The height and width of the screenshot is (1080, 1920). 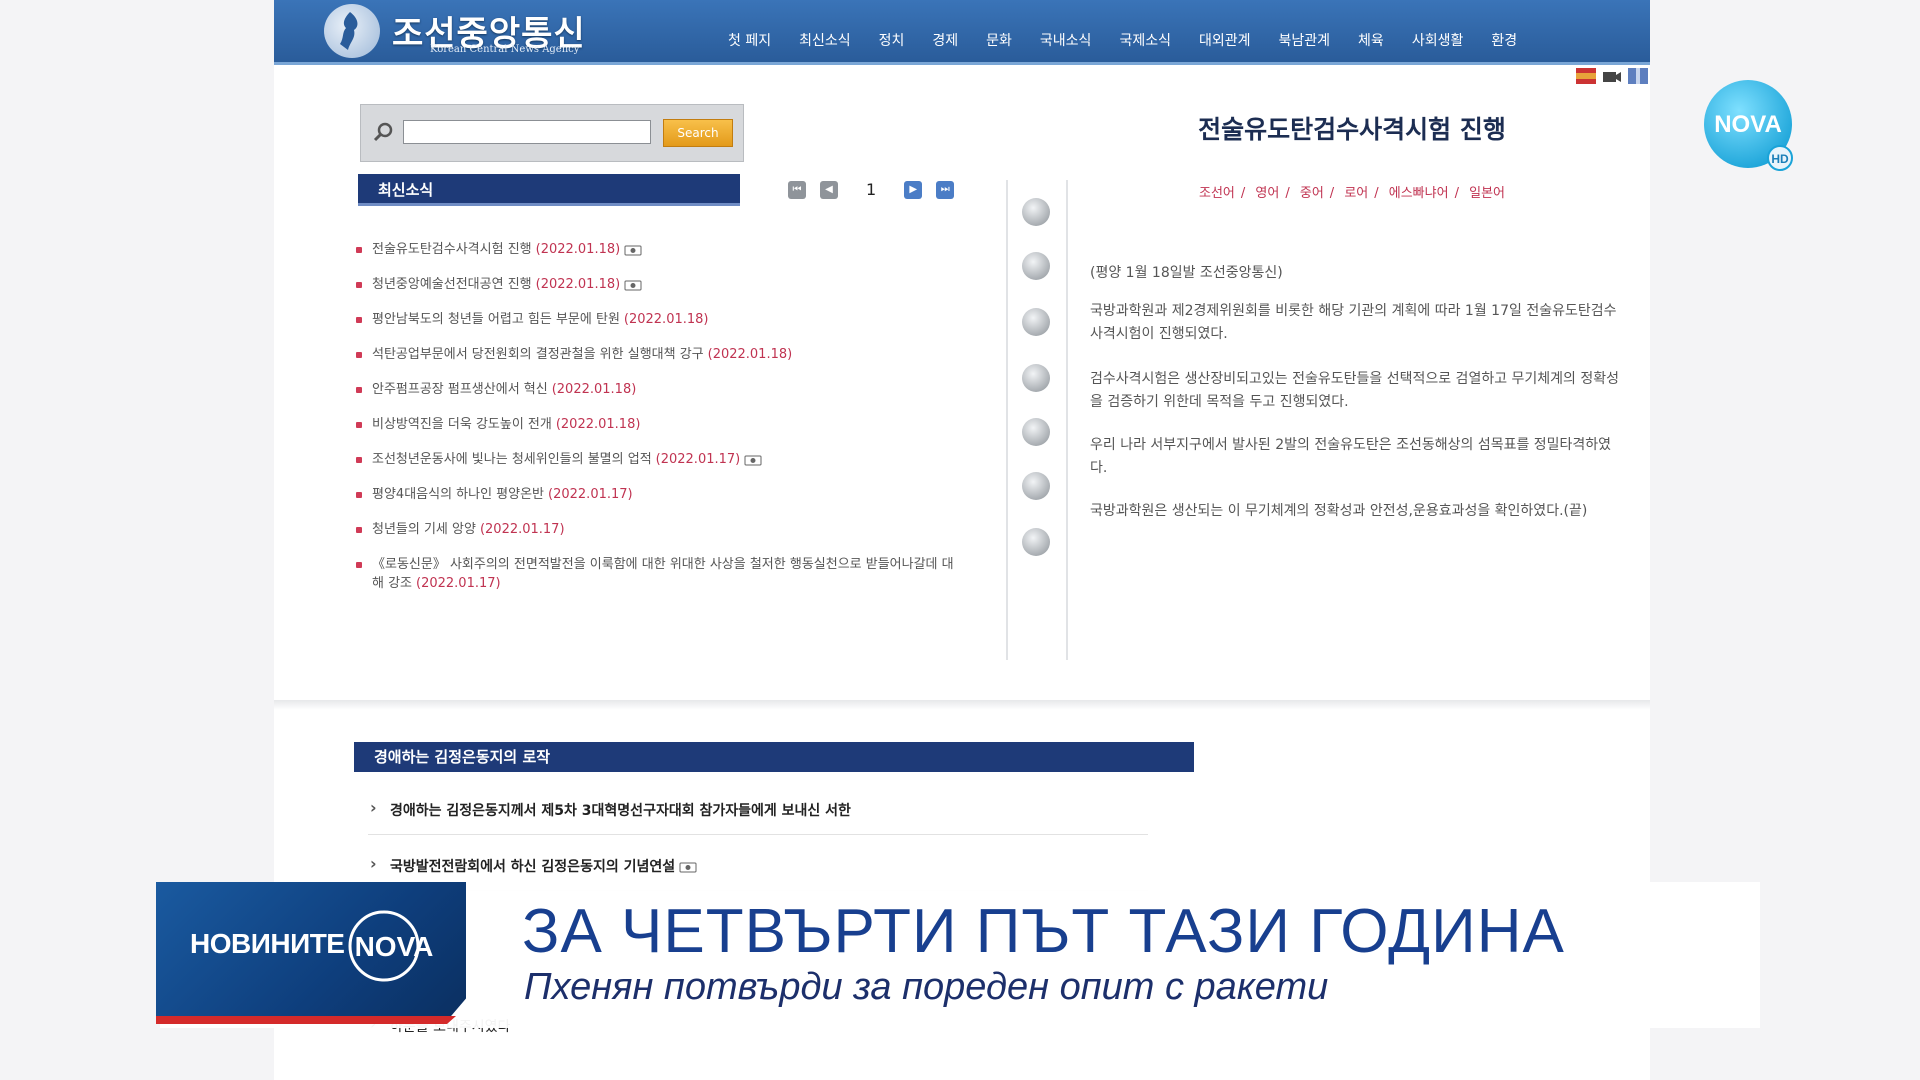 I want to click on nav-item-north-south: 북남관계, so click(x=1305, y=40).